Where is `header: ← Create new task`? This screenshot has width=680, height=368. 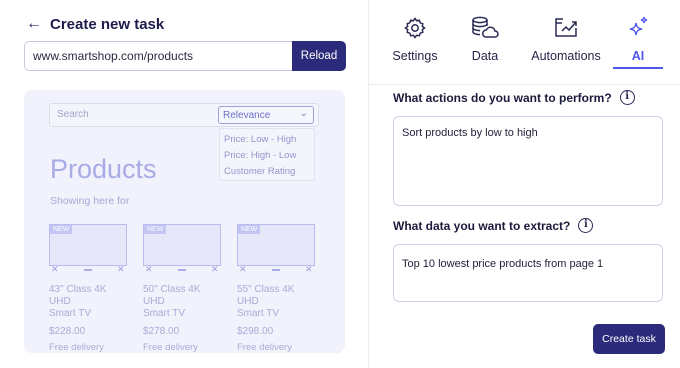
header: ← Create new task is located at coordinates (95, 24).